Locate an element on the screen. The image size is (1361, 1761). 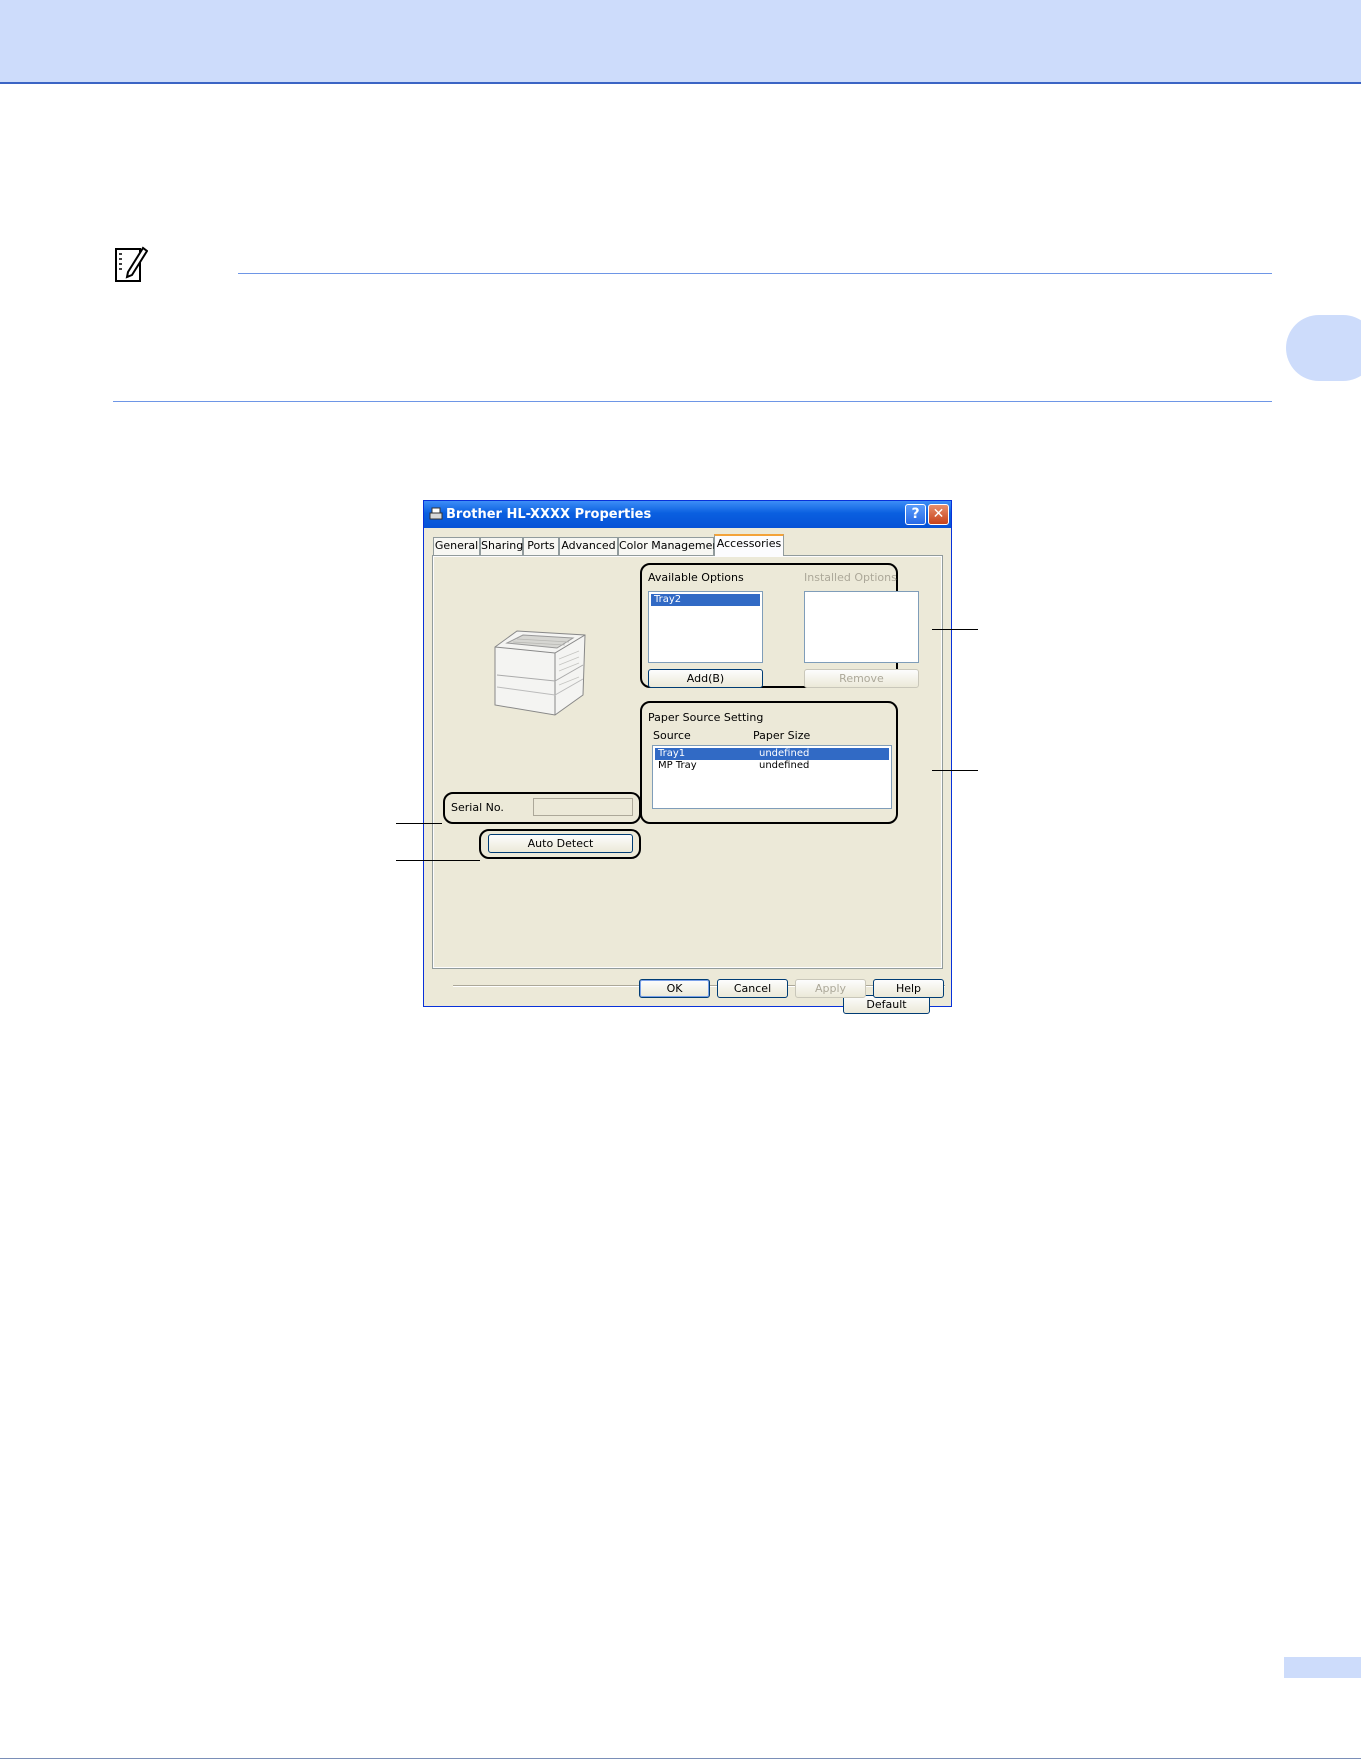
dialog-title: Brother HL-XXXX Properties is located at coordinates (549, 514).